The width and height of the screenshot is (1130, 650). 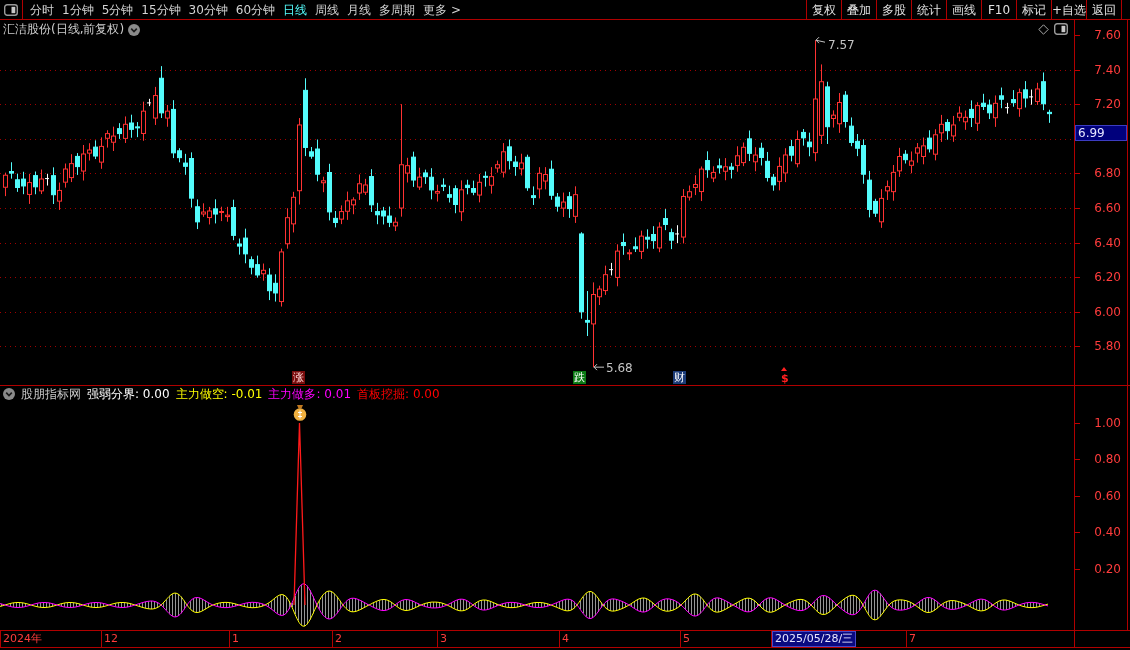 What do you see at coordinates (64, 29) in the screenshot?
I see `chart-title: 汇洁股份(日线,前复权)` at bounding box center [64, 29].